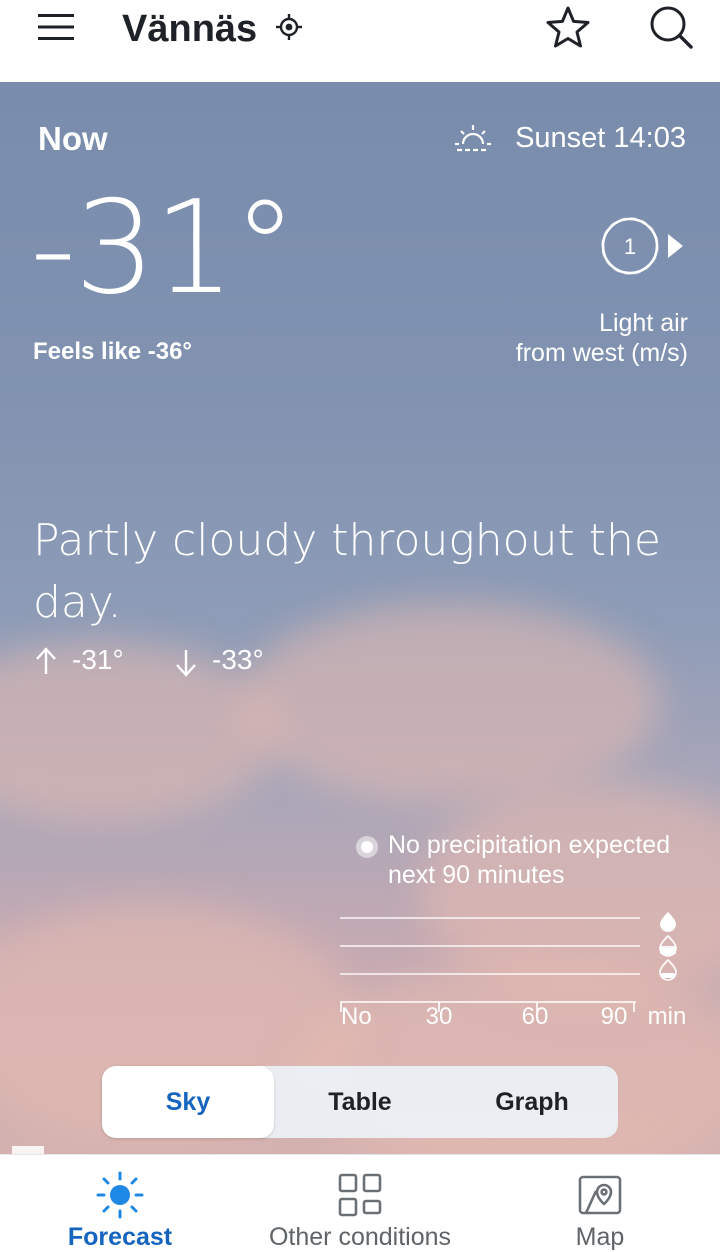 This screenshot has height=1252, width=720. Describe the element at coordinates (532, 1102) in the screenshot. I see `tab-graph: Graph` at that location.